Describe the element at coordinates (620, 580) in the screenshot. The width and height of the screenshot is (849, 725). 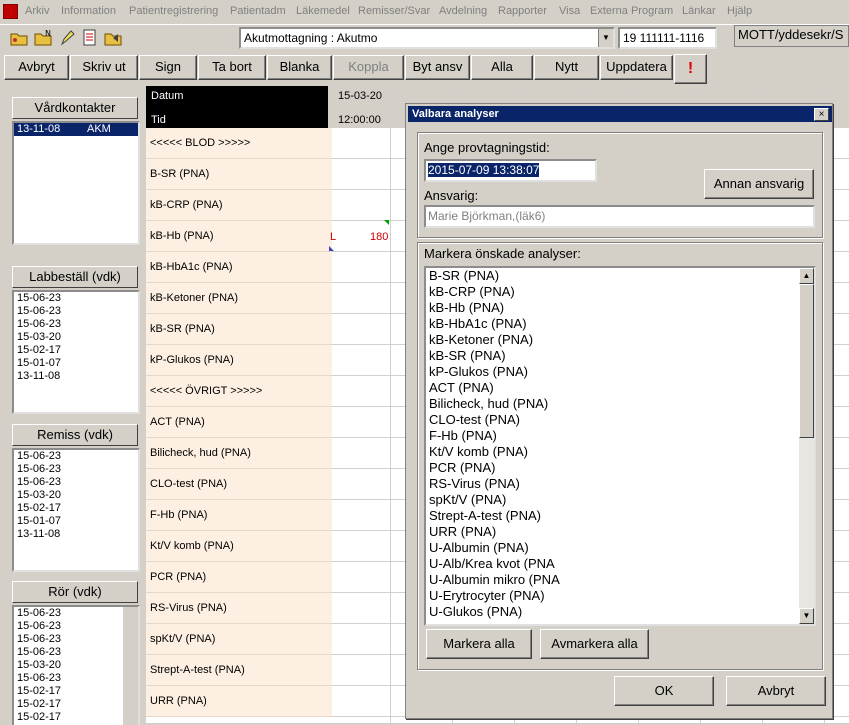
I see `analysis-item: U-Albumin mikro (PNA` at that location.